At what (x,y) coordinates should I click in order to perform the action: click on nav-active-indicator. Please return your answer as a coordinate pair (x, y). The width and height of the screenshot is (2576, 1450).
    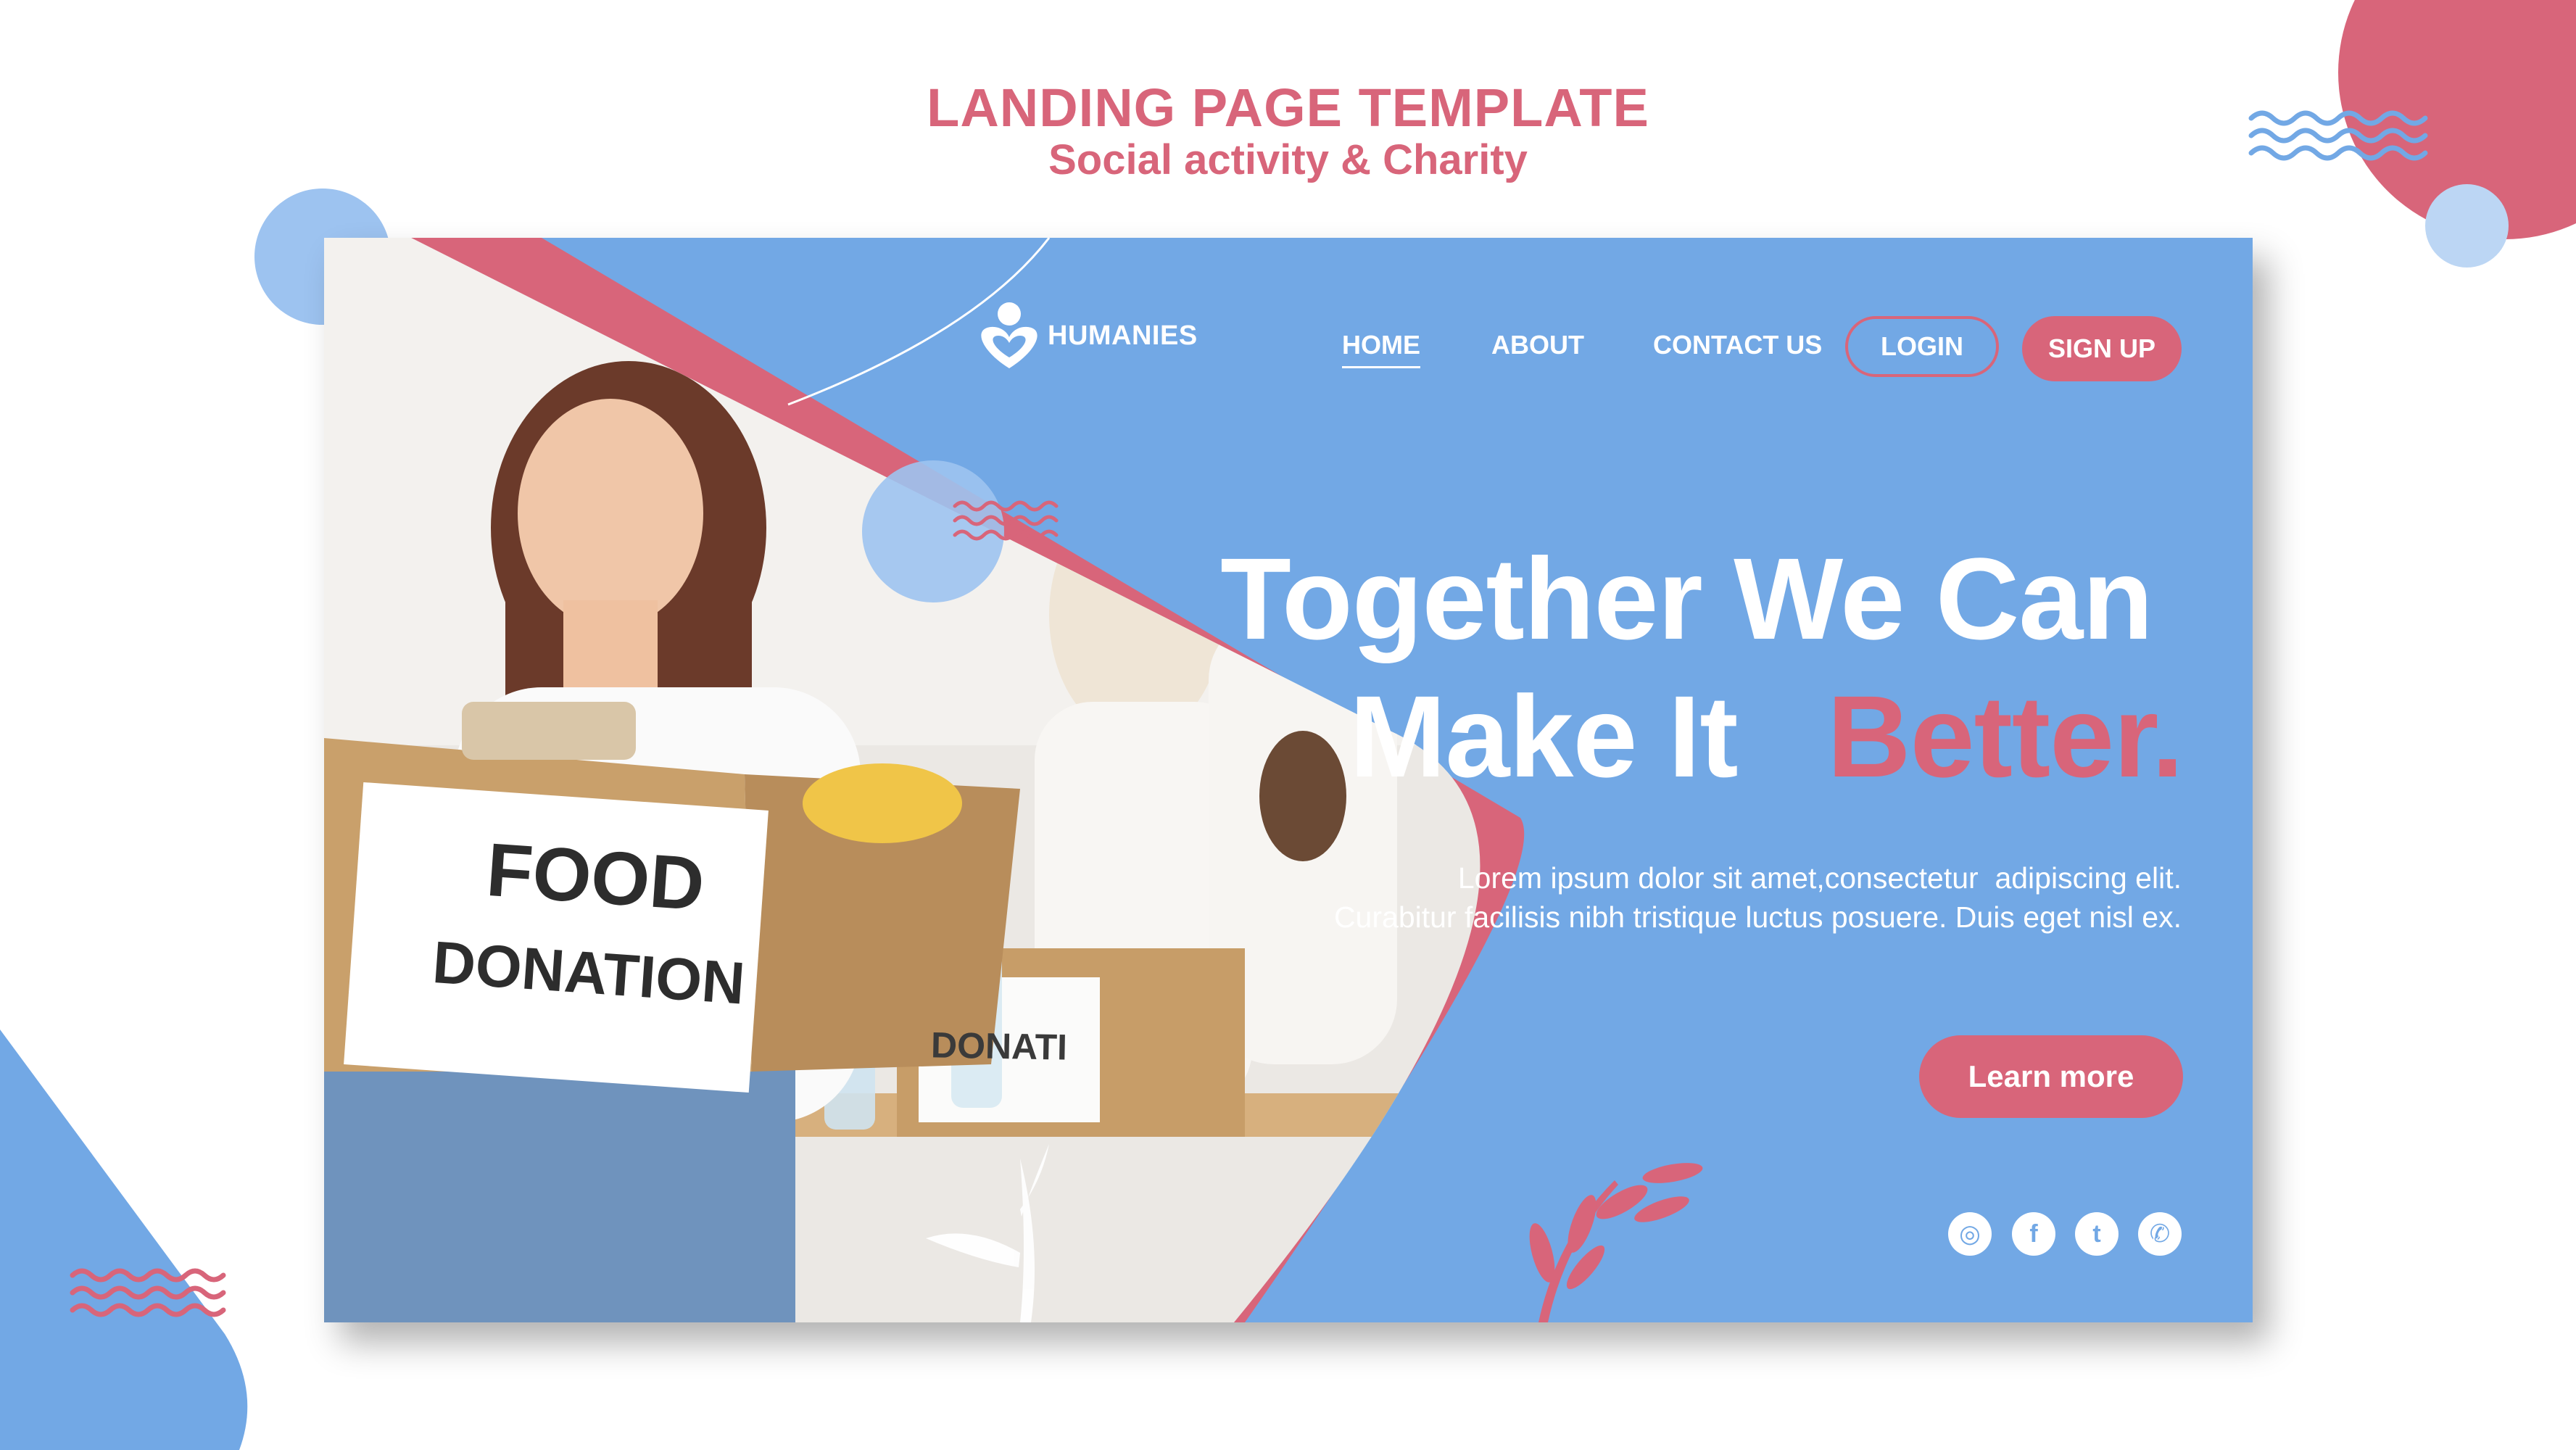
    Looking at the image, I should click on (1381, 367).